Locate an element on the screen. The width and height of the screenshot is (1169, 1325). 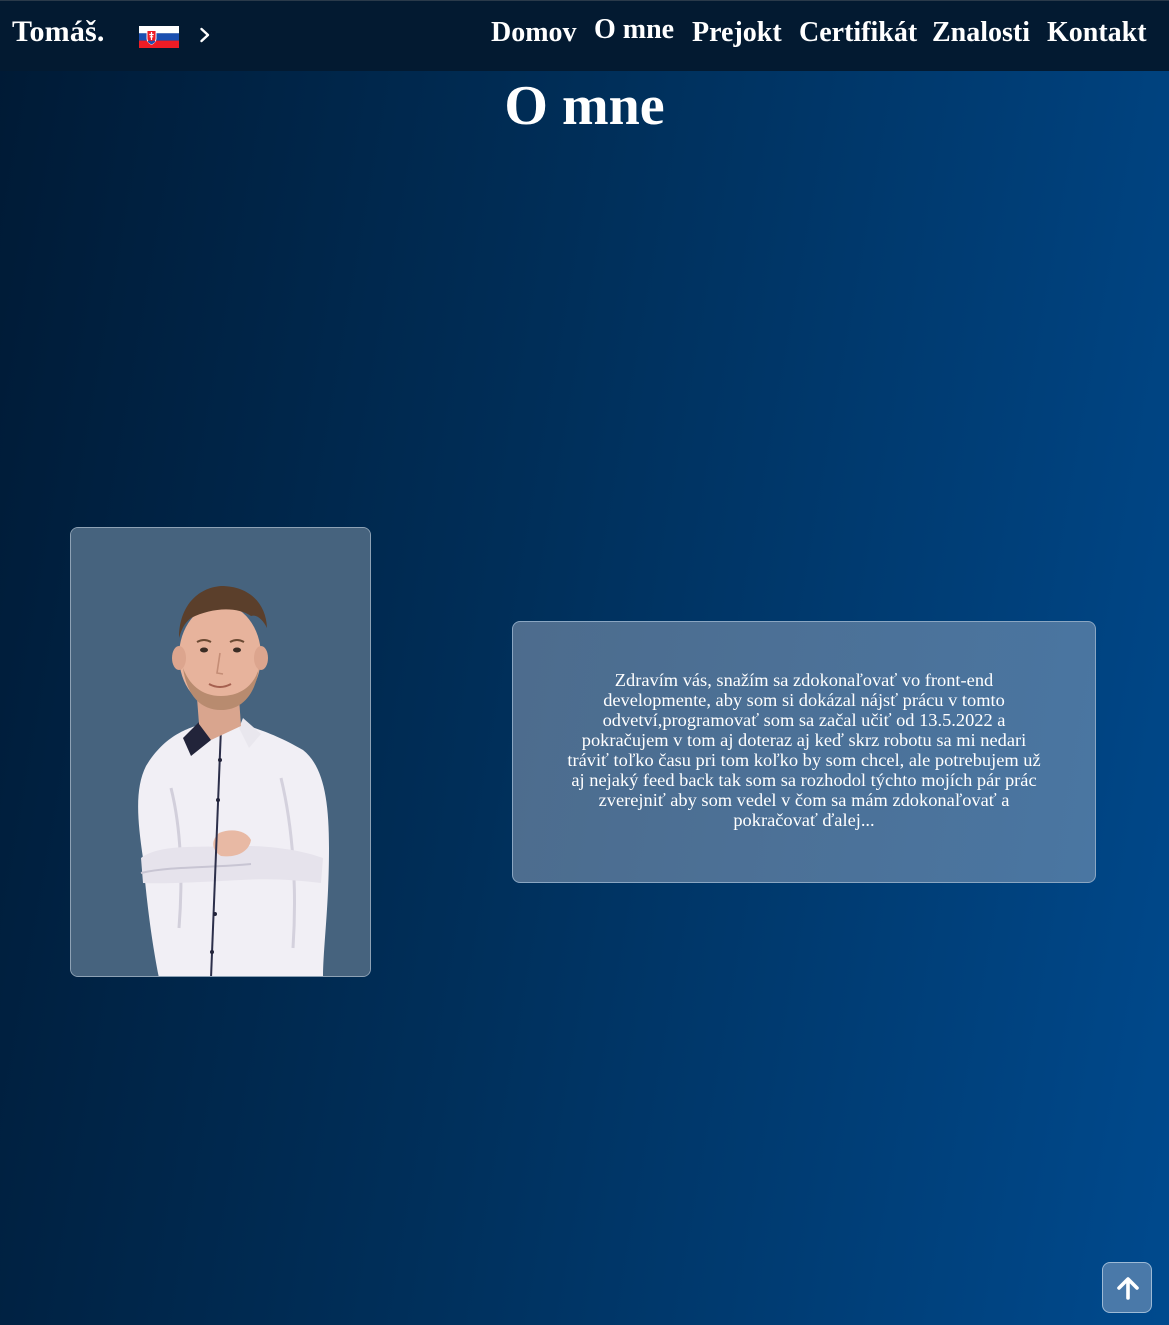
scroll-to-top-button is located at coordinates (1127, 1287).